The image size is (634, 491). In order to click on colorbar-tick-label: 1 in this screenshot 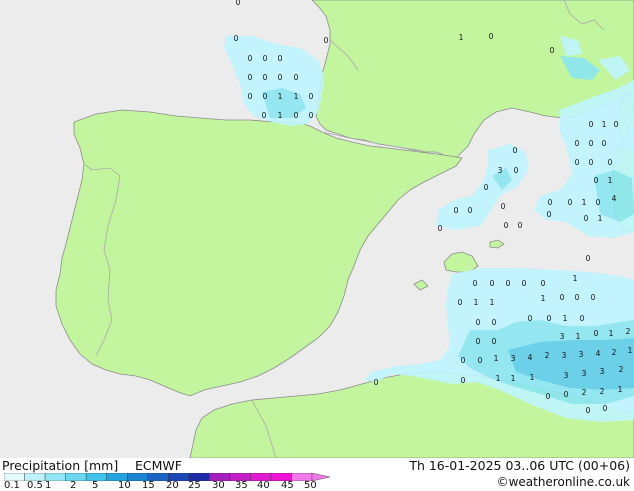, I will do `click(48, 485)`.